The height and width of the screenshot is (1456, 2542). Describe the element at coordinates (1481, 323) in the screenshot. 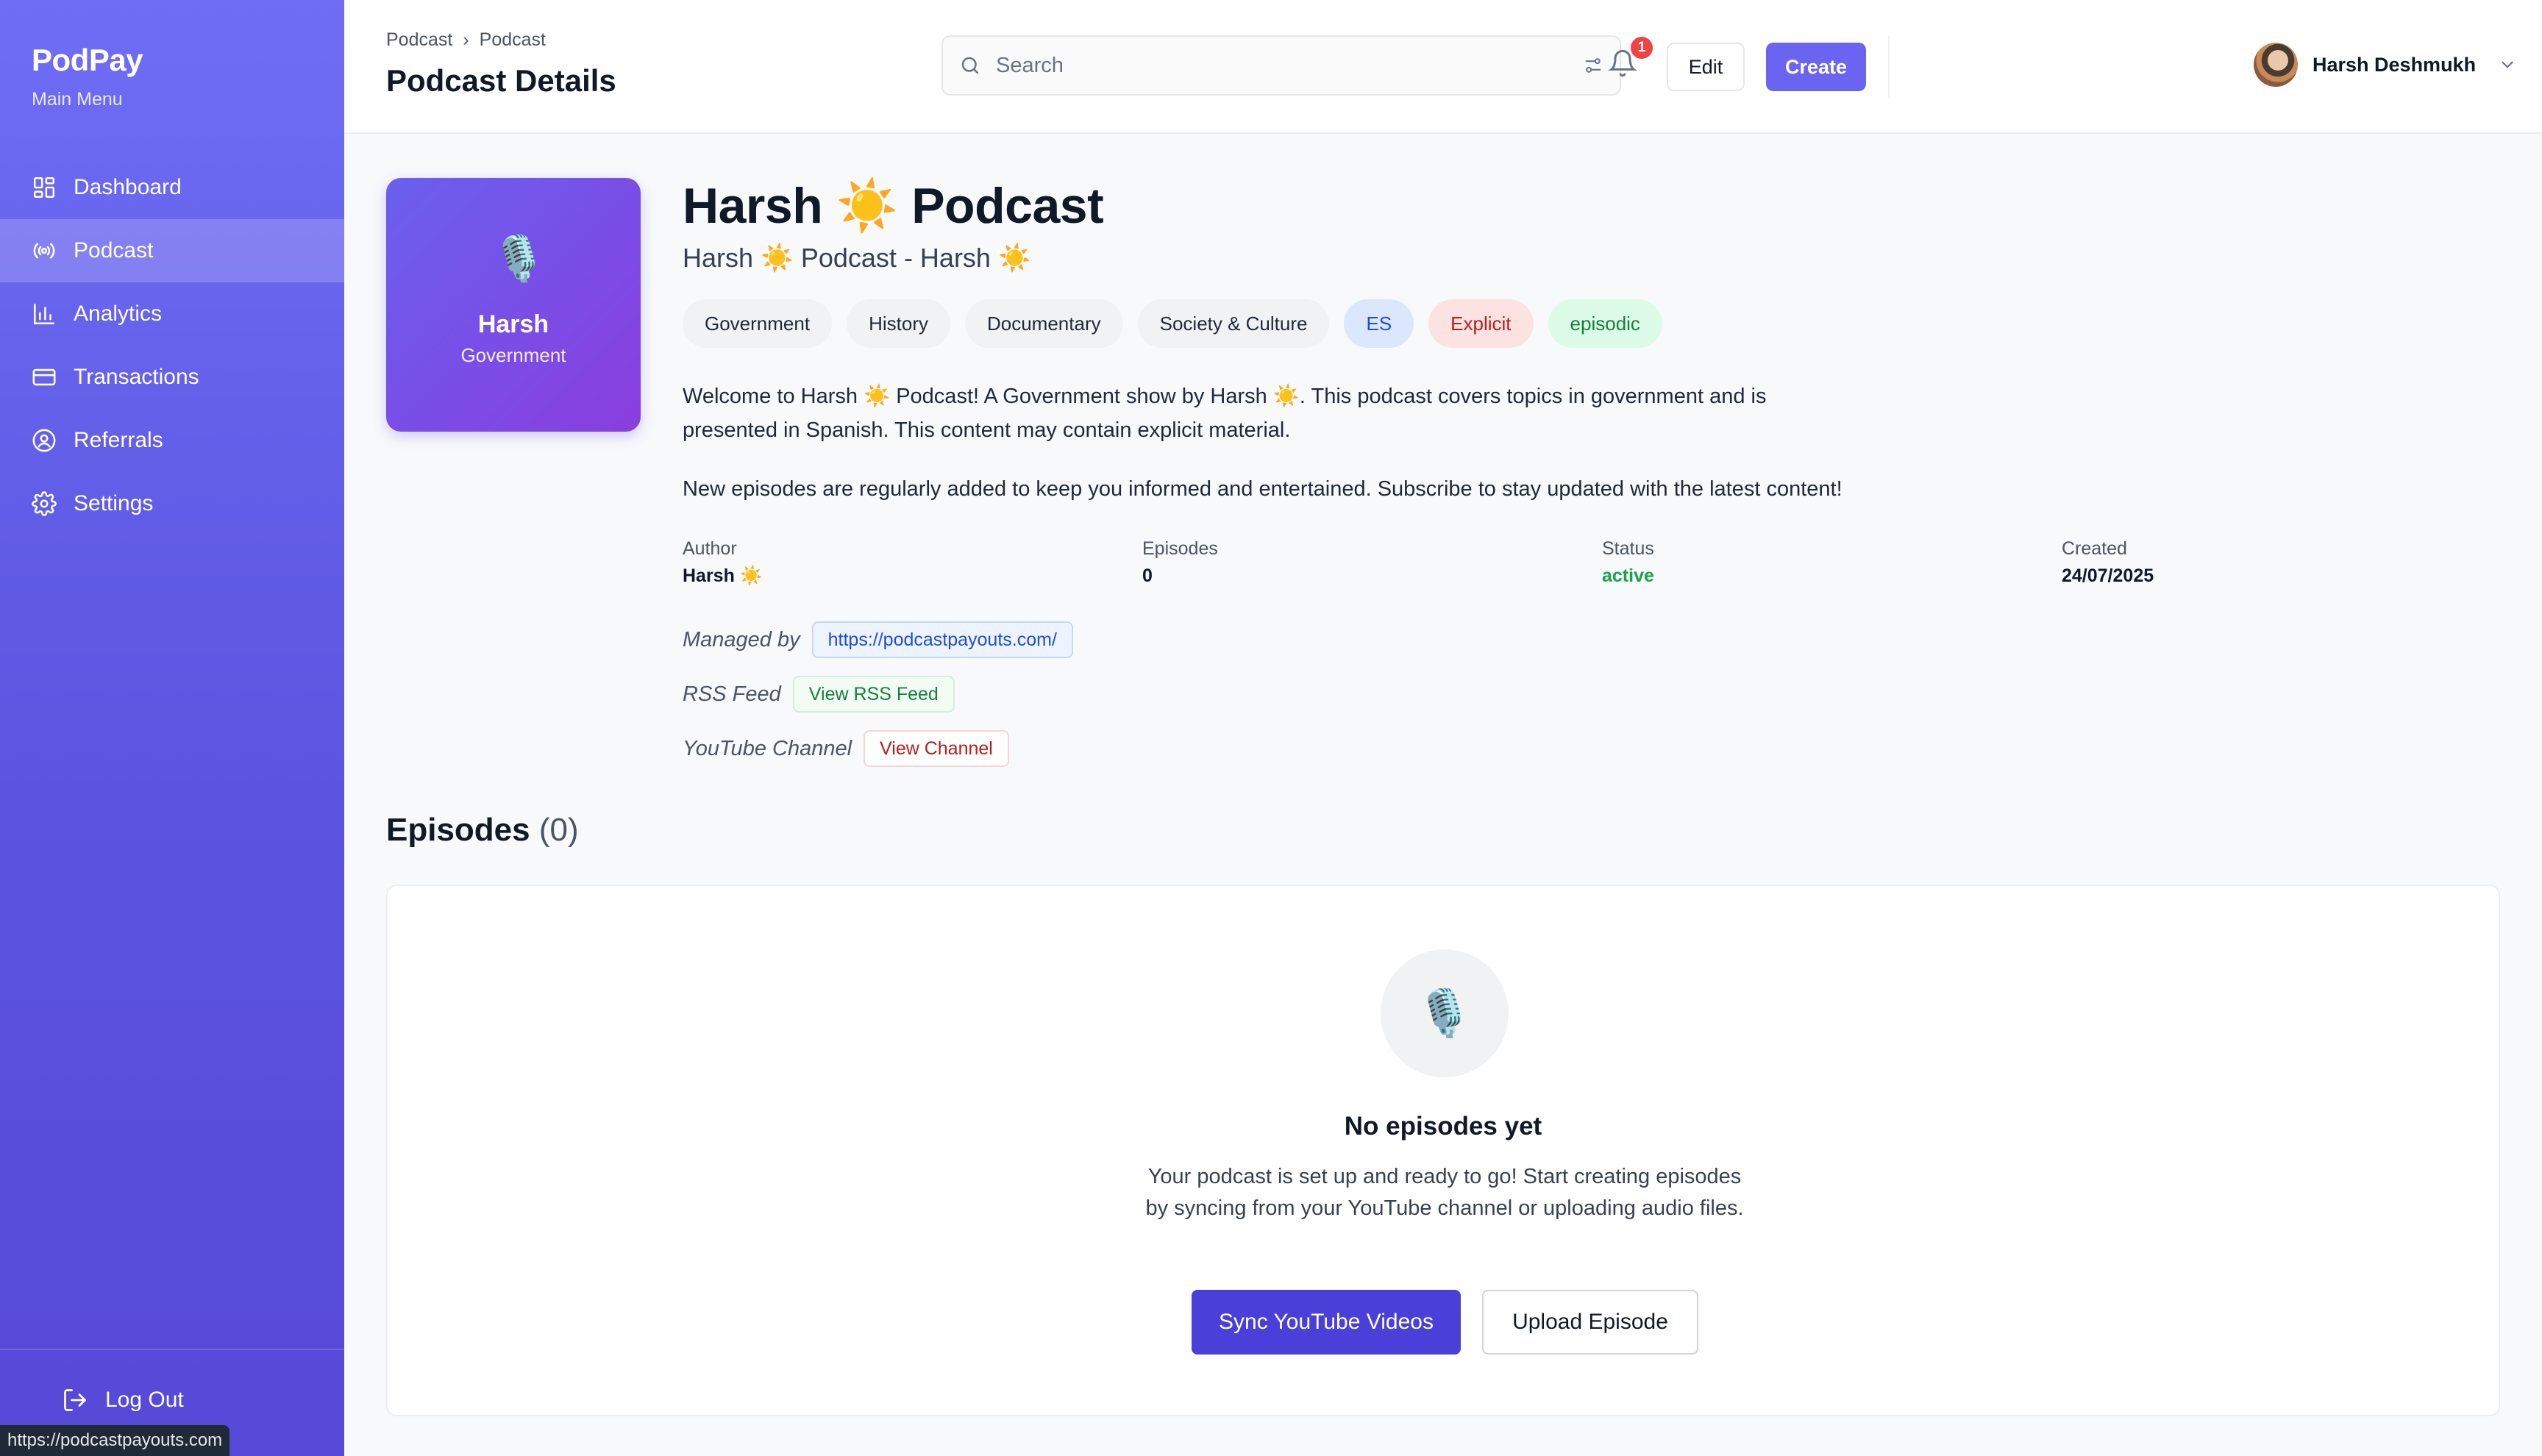

I see `explicit-badge: Explicit` at that location.